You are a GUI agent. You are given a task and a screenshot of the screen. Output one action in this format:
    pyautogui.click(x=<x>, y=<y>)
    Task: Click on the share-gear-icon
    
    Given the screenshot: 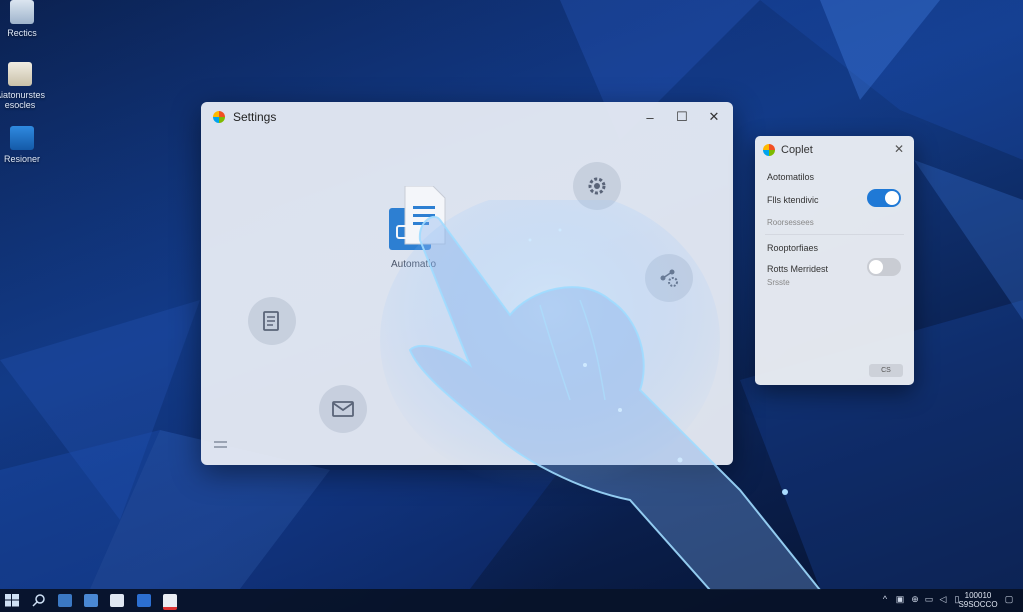 What is the action you would take?
    pyautogui.click(x=669, y=278)
    